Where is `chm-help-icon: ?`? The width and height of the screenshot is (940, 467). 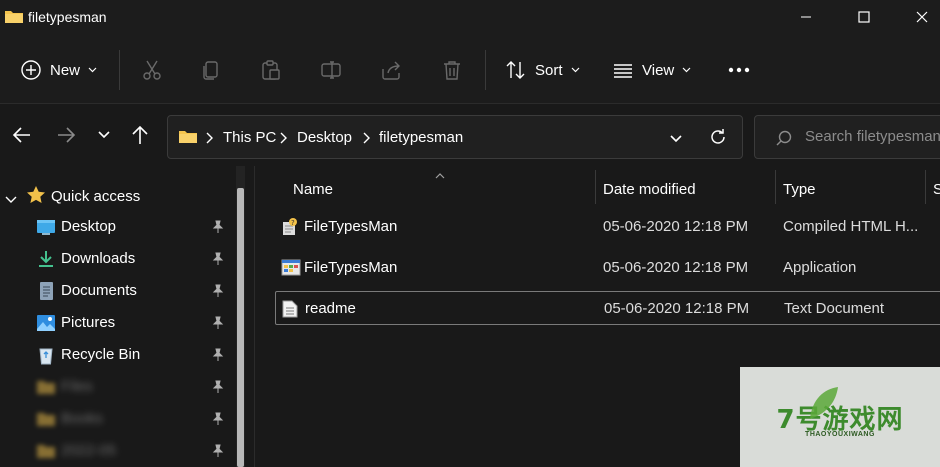
chm-help-icon: ? is located at coordinates (290, 227).